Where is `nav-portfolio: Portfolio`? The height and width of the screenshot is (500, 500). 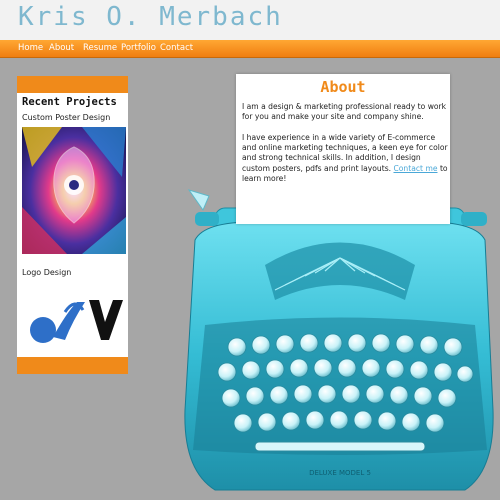
nav-portfolio: Portfolio is located at coordinates (138, 48).